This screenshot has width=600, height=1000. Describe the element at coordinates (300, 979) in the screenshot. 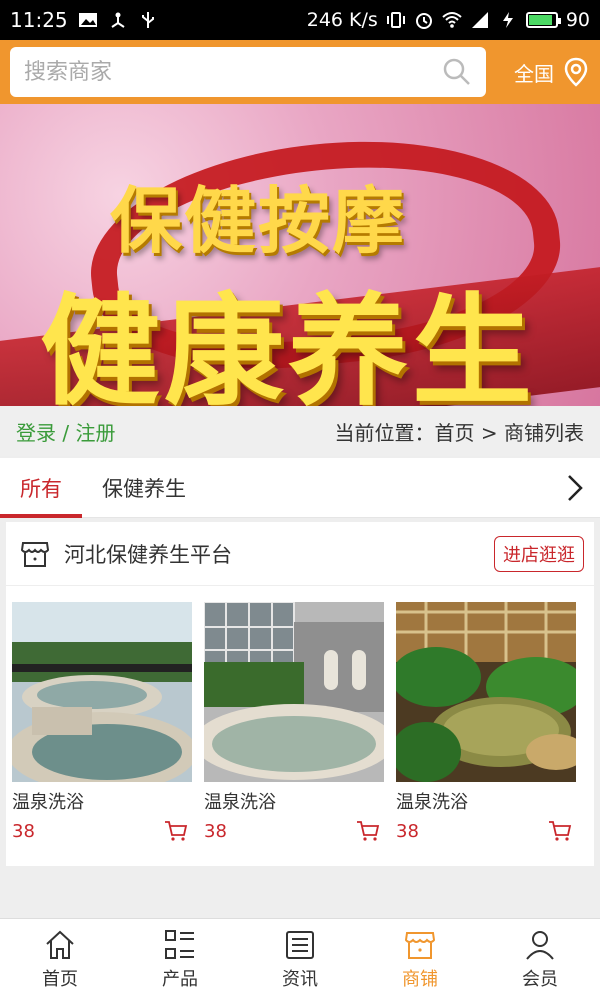

I see `nav-news-label: 资讯` at that location.